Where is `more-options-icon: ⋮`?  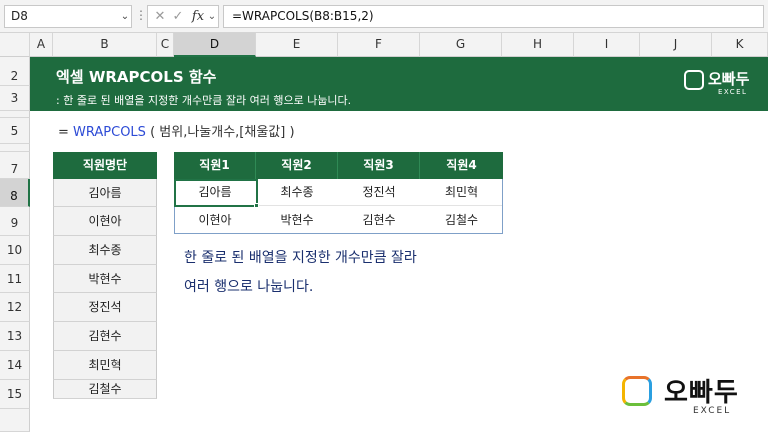 more-options-icon: ⋮ is located at coordinates (141, 16).